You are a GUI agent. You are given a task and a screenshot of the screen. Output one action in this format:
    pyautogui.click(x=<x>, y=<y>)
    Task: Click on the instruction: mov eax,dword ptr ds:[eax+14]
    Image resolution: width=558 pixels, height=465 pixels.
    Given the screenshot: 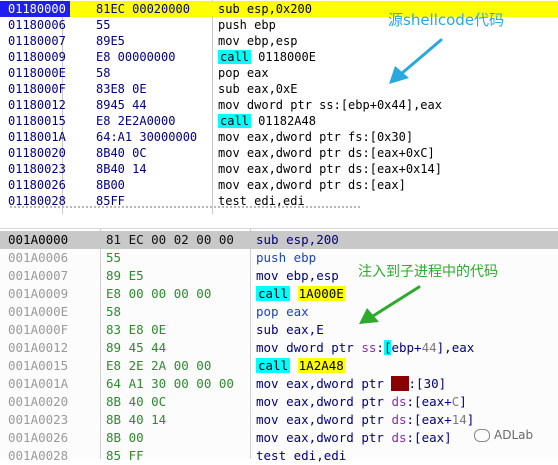 What is the action you would take?
    pyautogui.click(x=365, y=419)
    